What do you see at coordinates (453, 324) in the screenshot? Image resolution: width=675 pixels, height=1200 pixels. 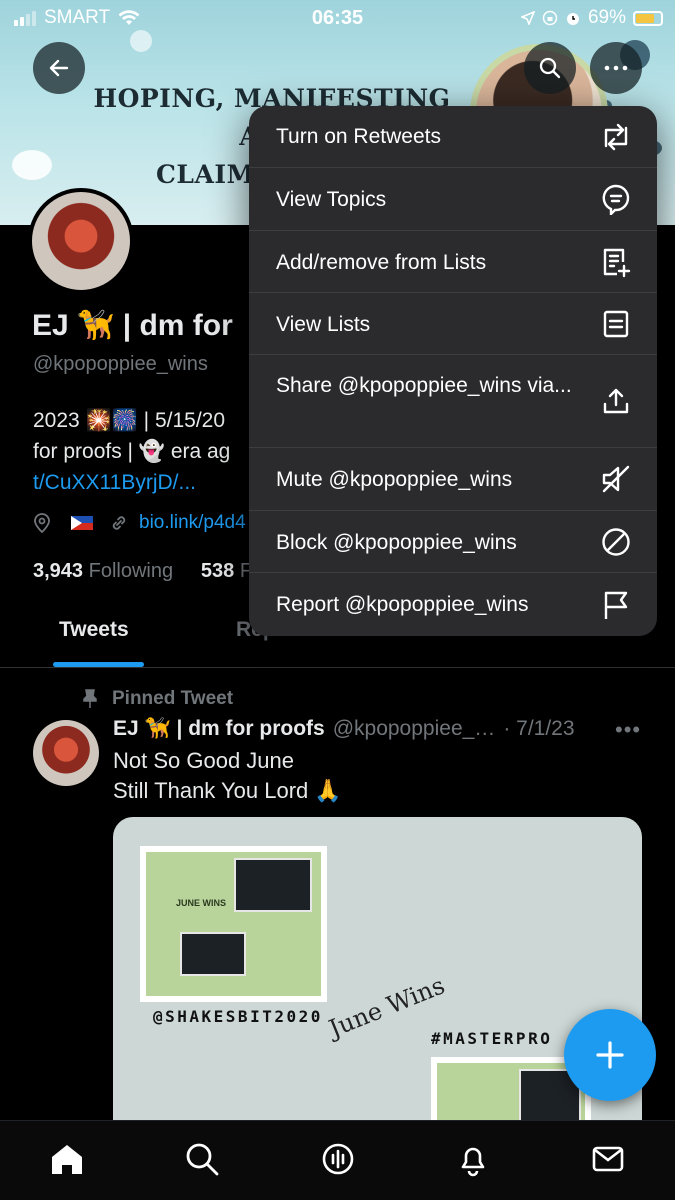 I see `menu-item-view-lists: View Lists` at bounding box center [453, 324].